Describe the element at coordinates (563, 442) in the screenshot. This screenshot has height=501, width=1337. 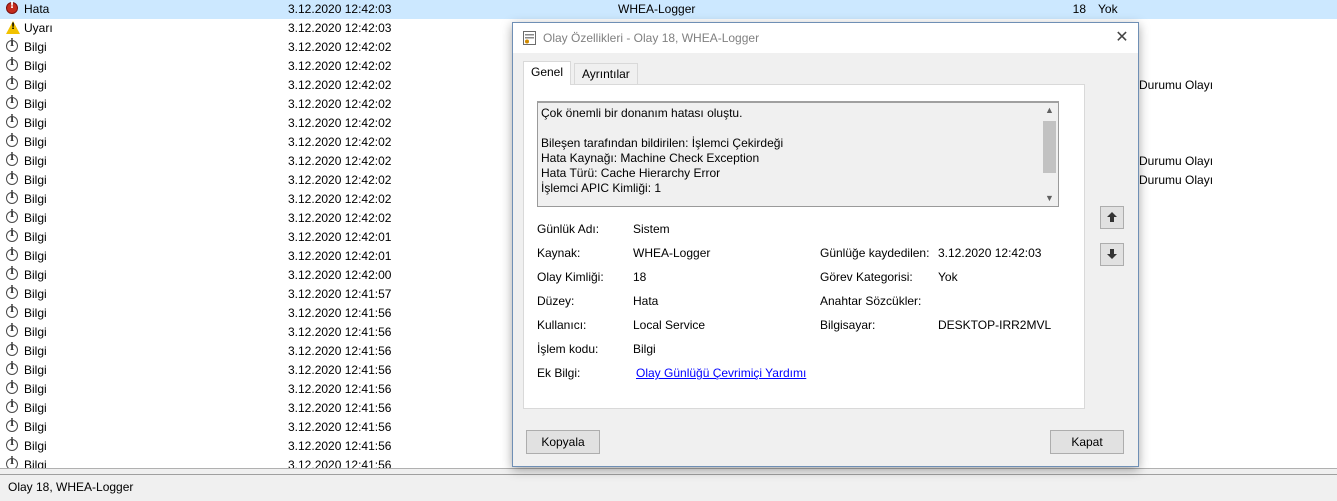
I see `copy-button: Kopyala` at that location.